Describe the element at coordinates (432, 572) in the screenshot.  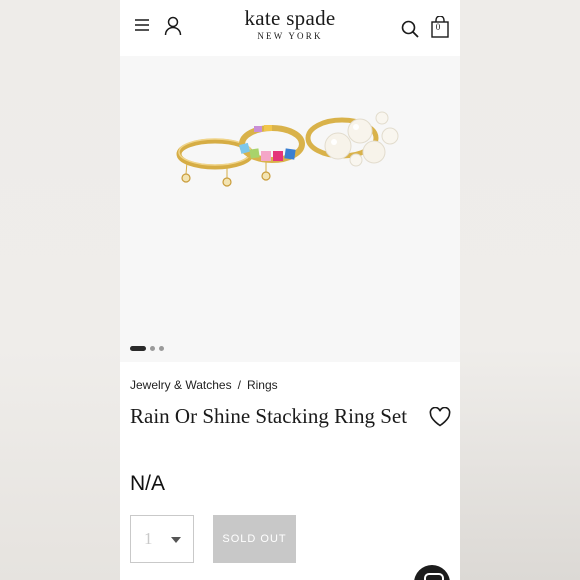
I see `chat-icon` at that location.